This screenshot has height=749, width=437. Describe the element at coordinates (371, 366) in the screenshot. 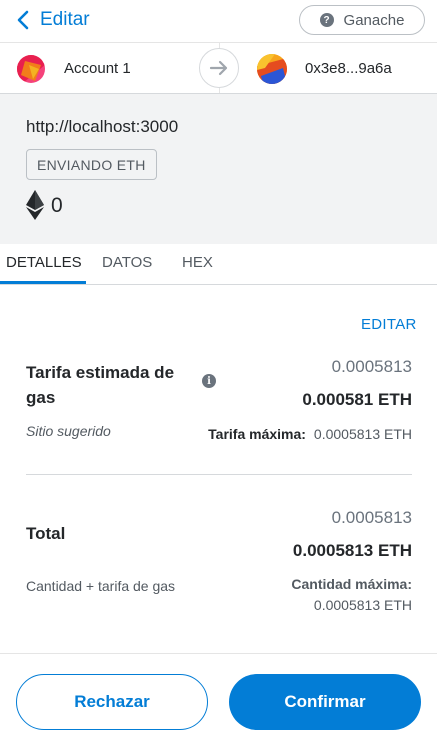

I see `gas-fee-secondary: 0.0005813` at that location.